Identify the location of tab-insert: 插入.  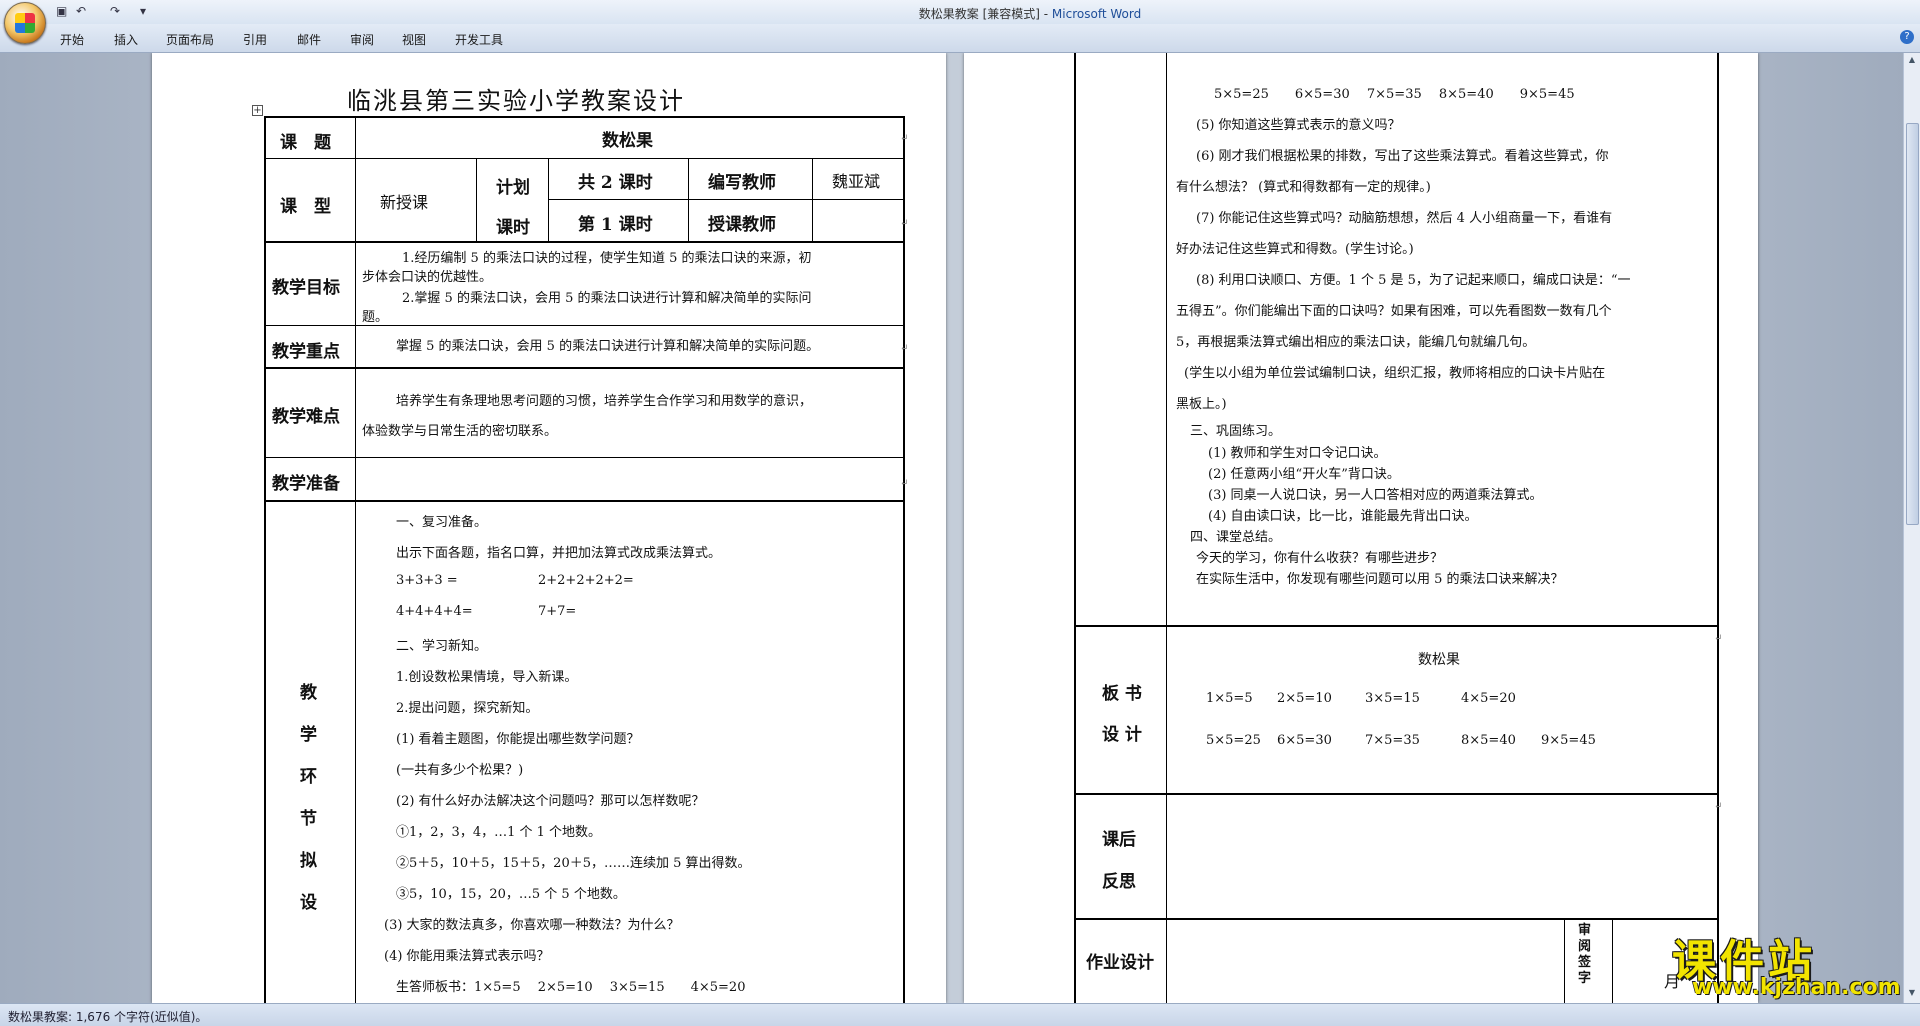
(126, 39).